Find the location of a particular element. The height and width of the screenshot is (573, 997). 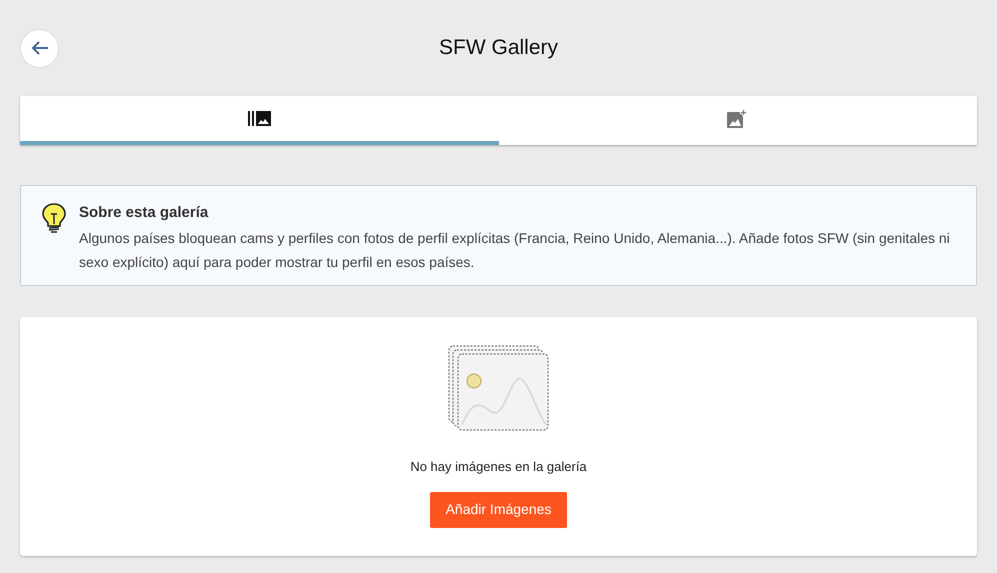

empty-message: No hay imágenes en la galería is located at coordinates (498, 467).